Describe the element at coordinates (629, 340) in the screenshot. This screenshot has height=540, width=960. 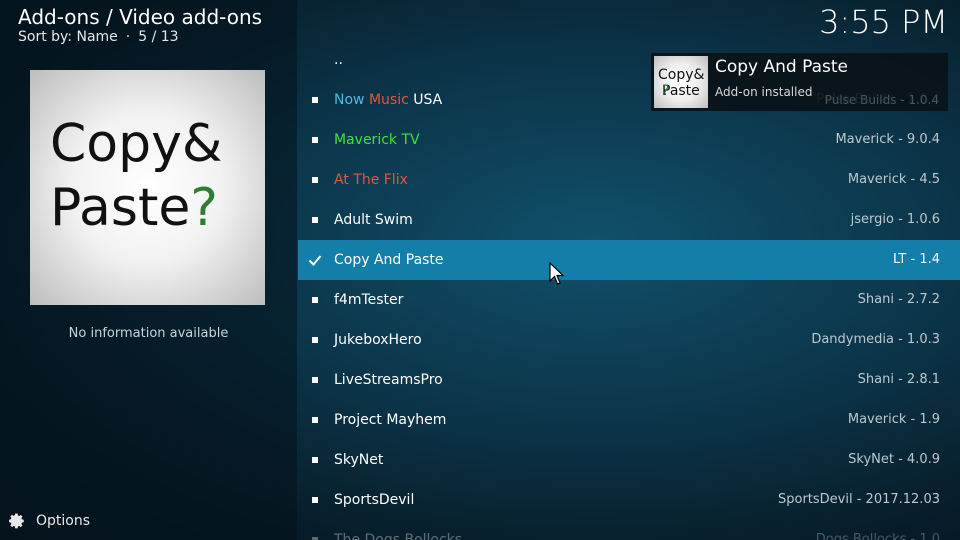
I see `list-item: JukeboxHero Dandymedia - 1.0.3` at that location.